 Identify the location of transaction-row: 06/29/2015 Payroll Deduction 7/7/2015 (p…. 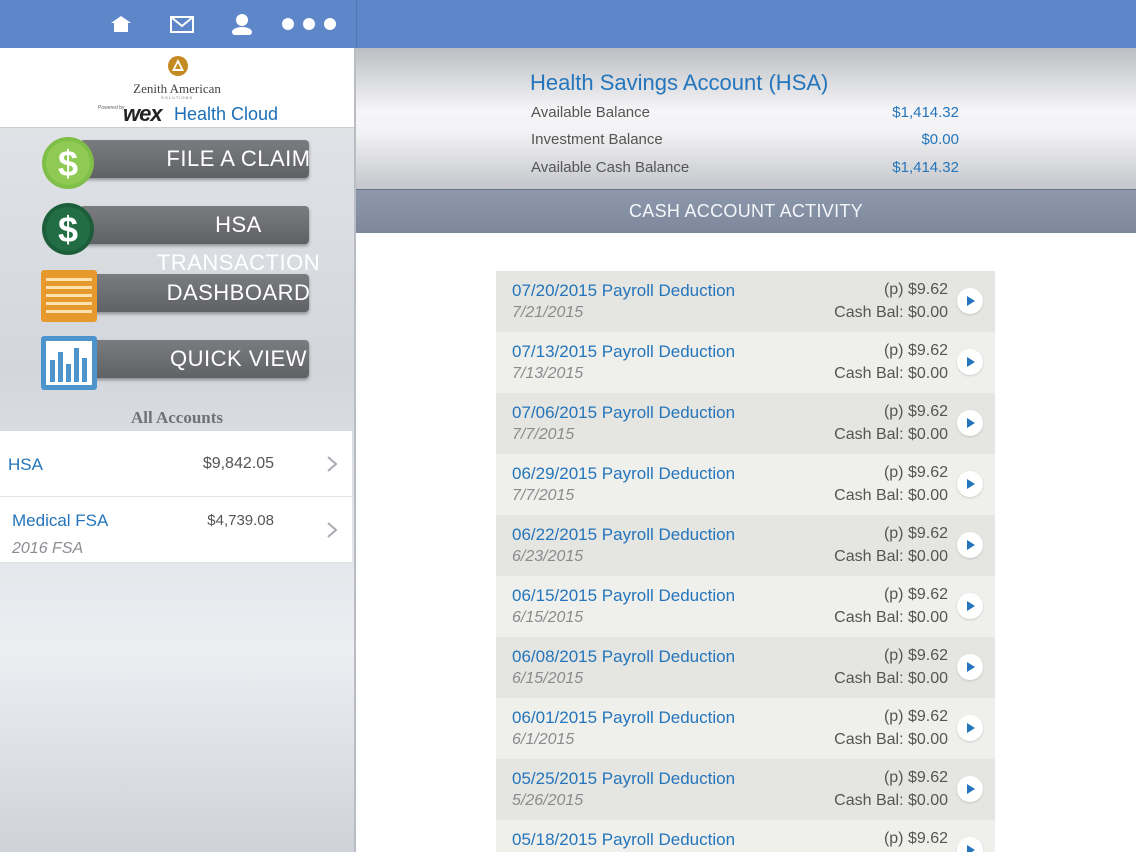
(745, 484).